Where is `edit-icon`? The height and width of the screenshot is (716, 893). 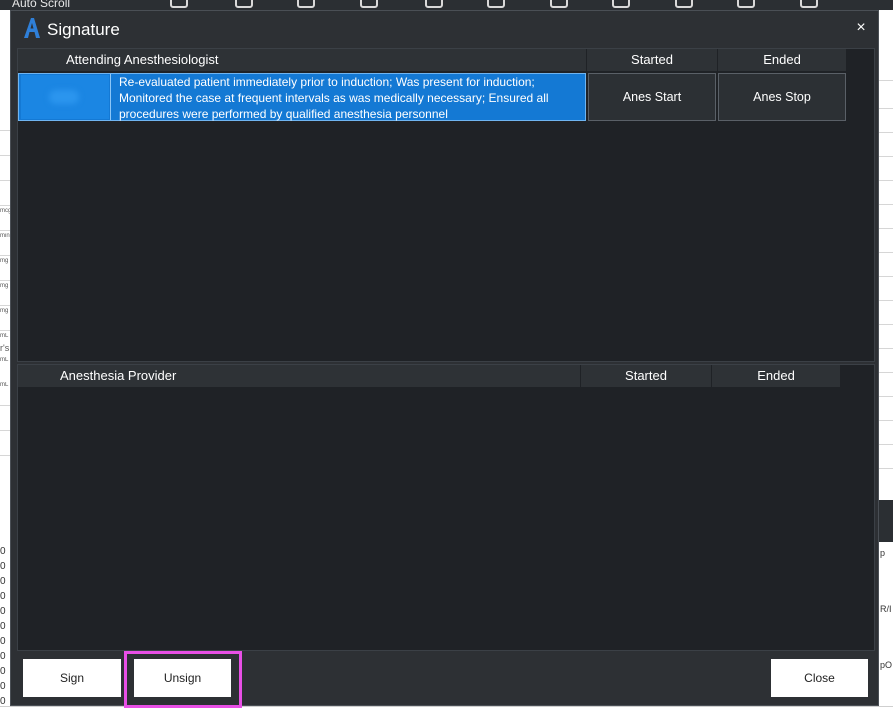 edit-icon is located at coordinates (746, 4).